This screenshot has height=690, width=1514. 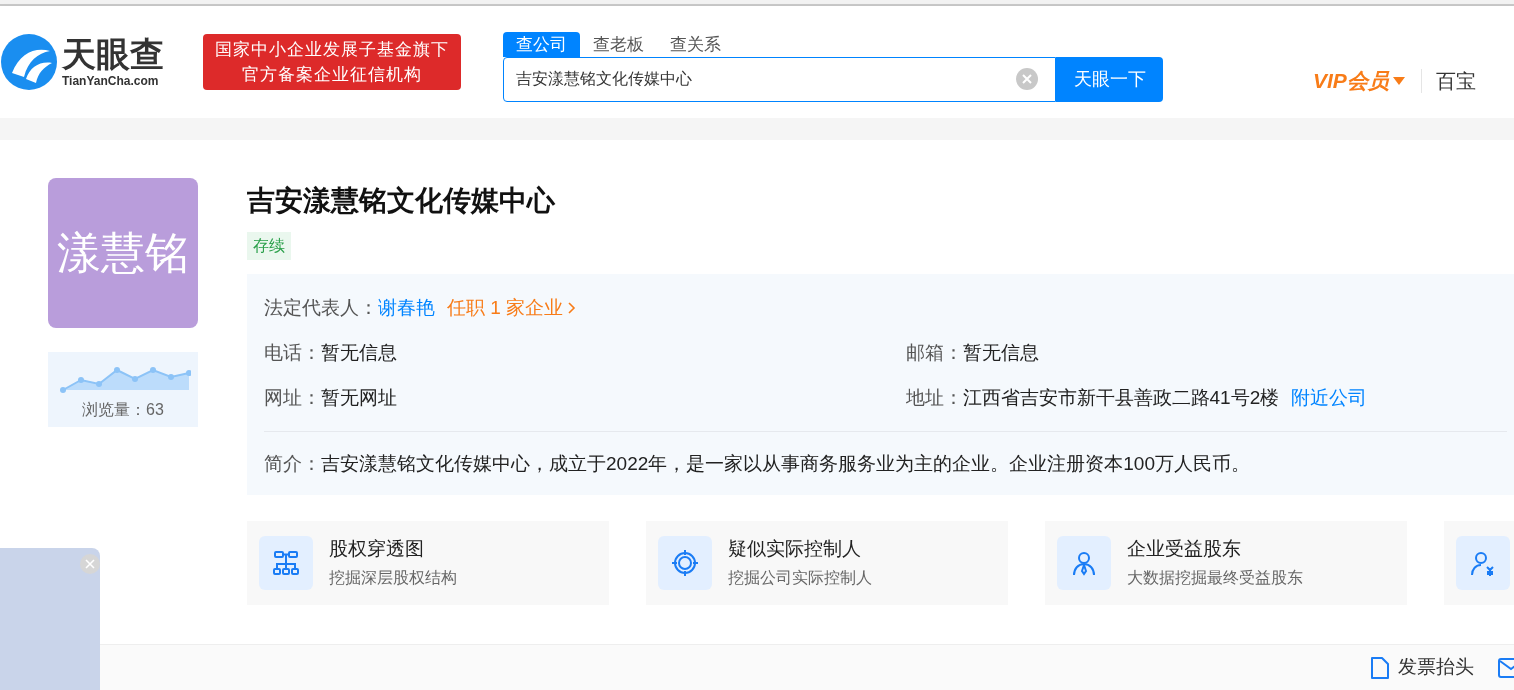 I want to click on feature-subtitle: 挖掘公司实际控制人, so click(x=800, y=577).